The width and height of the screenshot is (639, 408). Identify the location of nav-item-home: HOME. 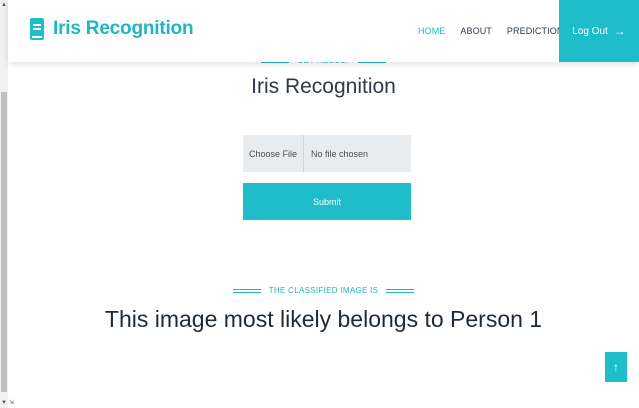
(431, 31).